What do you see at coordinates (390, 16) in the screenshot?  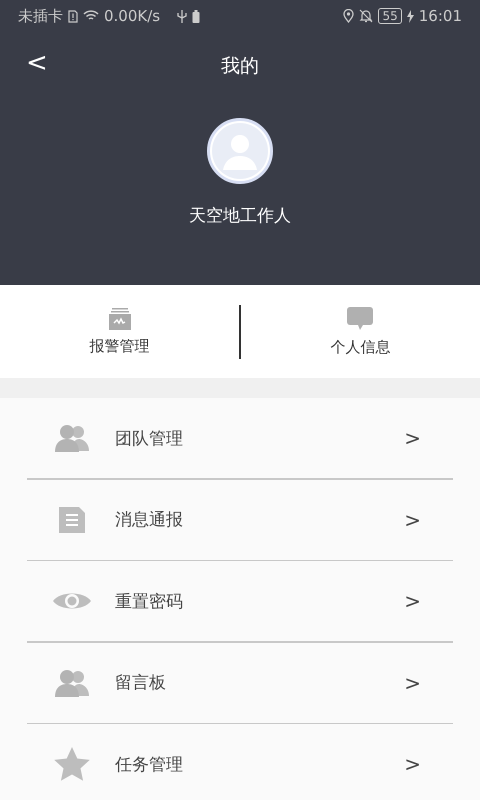 I see `battery-level-text: 55` at bounding box center [390, 16].